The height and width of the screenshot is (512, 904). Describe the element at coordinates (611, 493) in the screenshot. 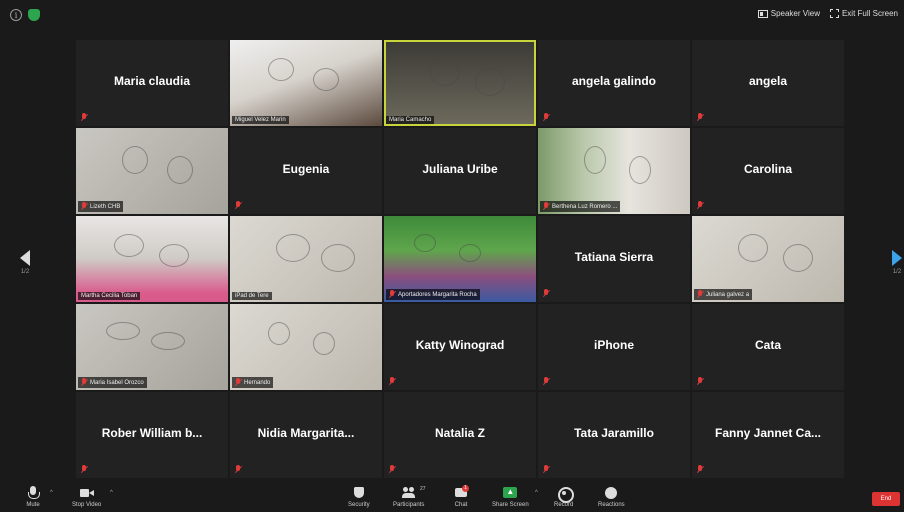

I see `smiley-icon` at that location.